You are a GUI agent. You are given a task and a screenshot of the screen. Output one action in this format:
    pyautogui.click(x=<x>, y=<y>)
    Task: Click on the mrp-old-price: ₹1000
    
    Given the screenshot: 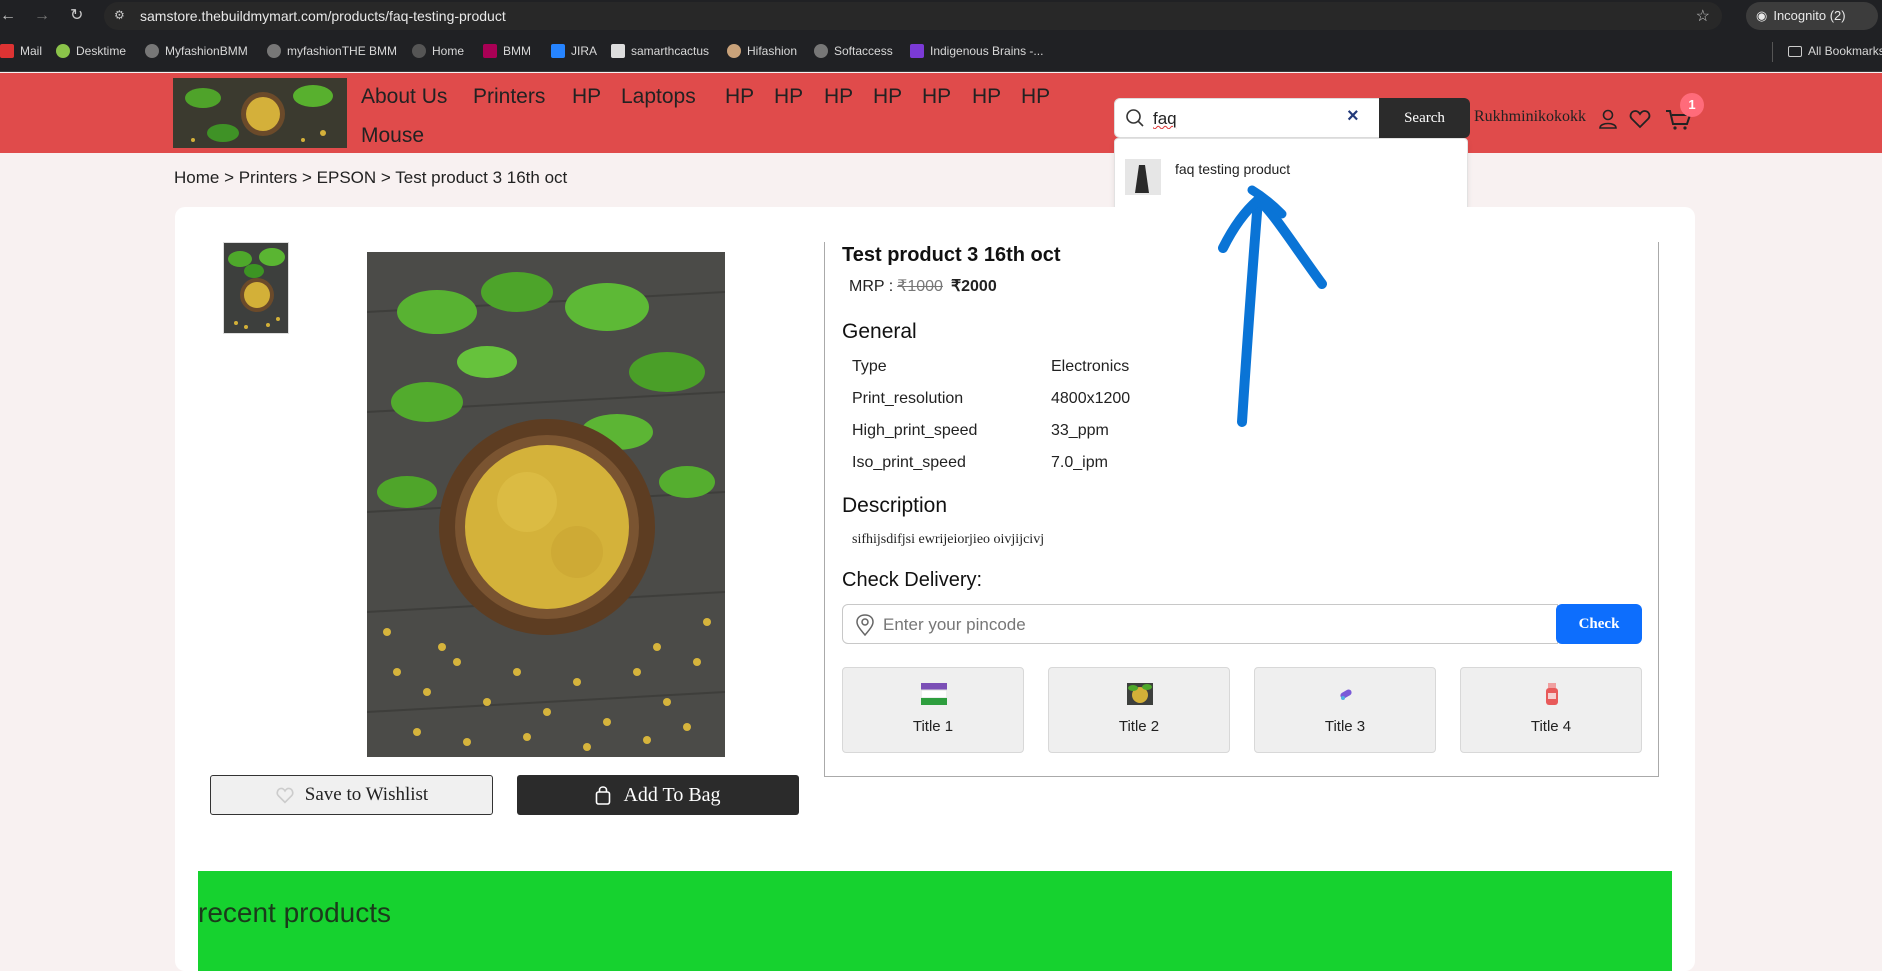 What is the action you would take?
    pyautogui.click(x=920, y=286)
    